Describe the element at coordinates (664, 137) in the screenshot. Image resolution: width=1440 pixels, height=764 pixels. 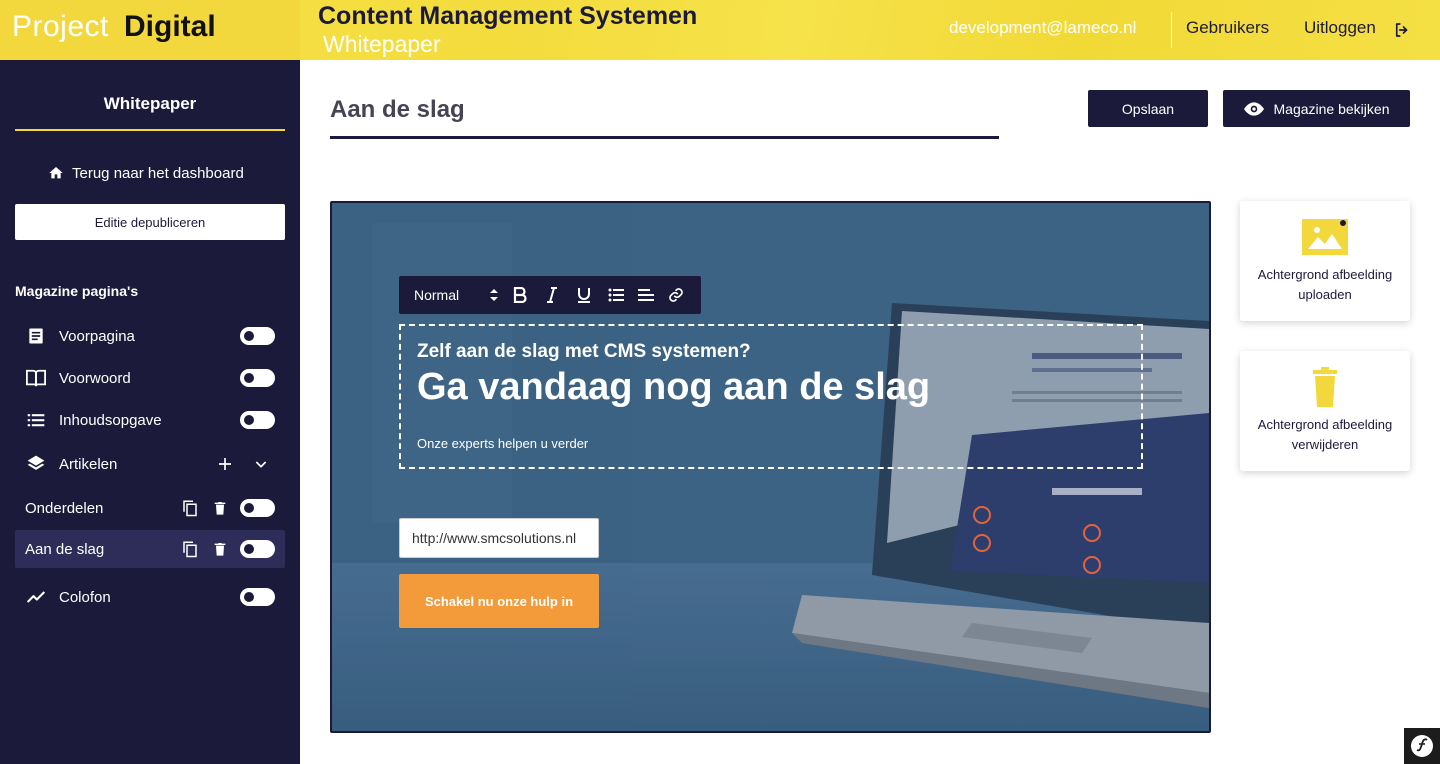
I see `title-underline` at that location.